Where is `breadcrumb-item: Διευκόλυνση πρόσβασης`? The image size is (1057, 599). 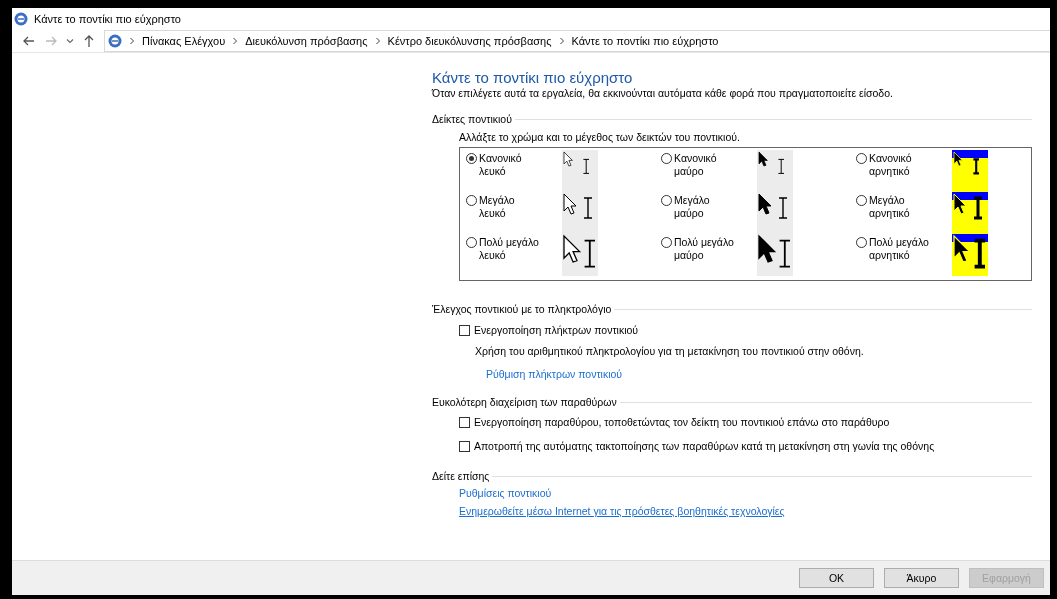 breadcrumb-item: Διευκόλυνση πρόσβασης is located at coordinates (306, 41).